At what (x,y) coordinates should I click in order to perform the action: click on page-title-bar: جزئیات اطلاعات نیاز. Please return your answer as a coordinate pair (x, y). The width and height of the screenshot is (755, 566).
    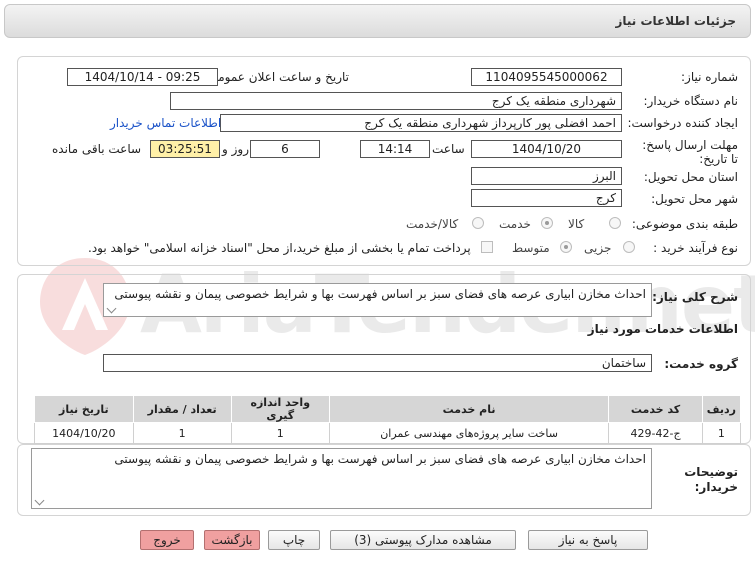
    Looking at the image, I should click on (377, 21).